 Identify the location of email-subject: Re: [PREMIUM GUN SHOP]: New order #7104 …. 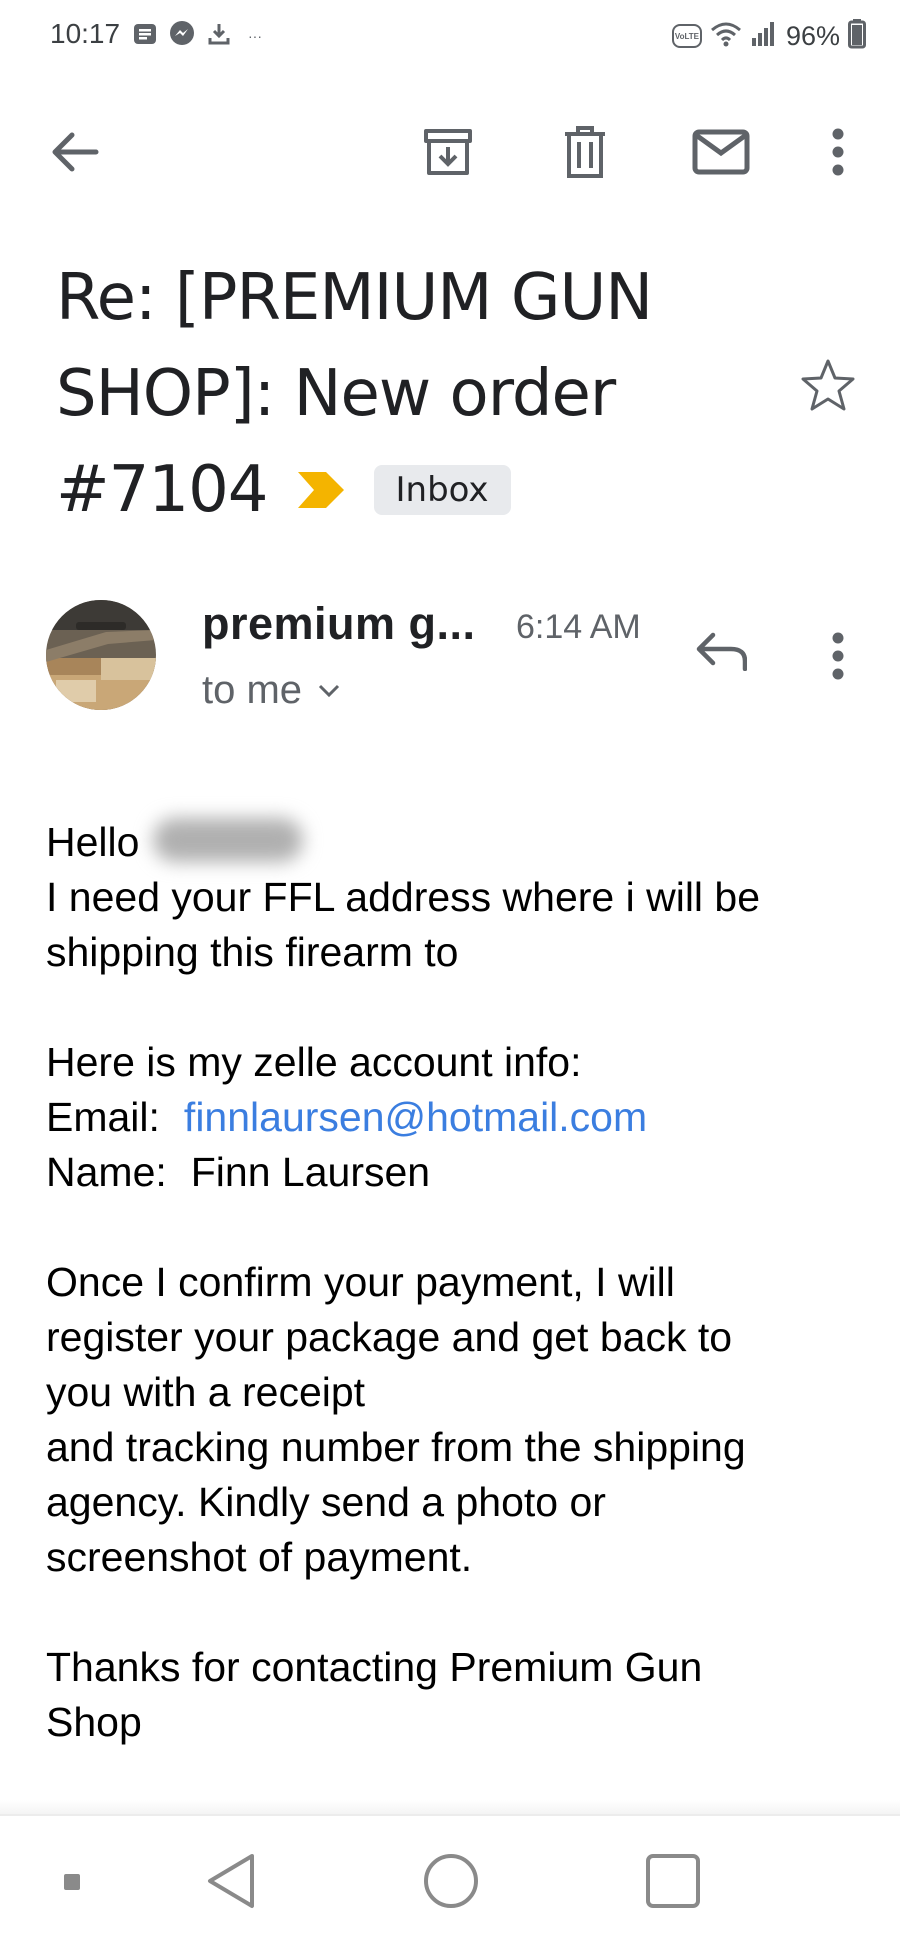
(416, 394).